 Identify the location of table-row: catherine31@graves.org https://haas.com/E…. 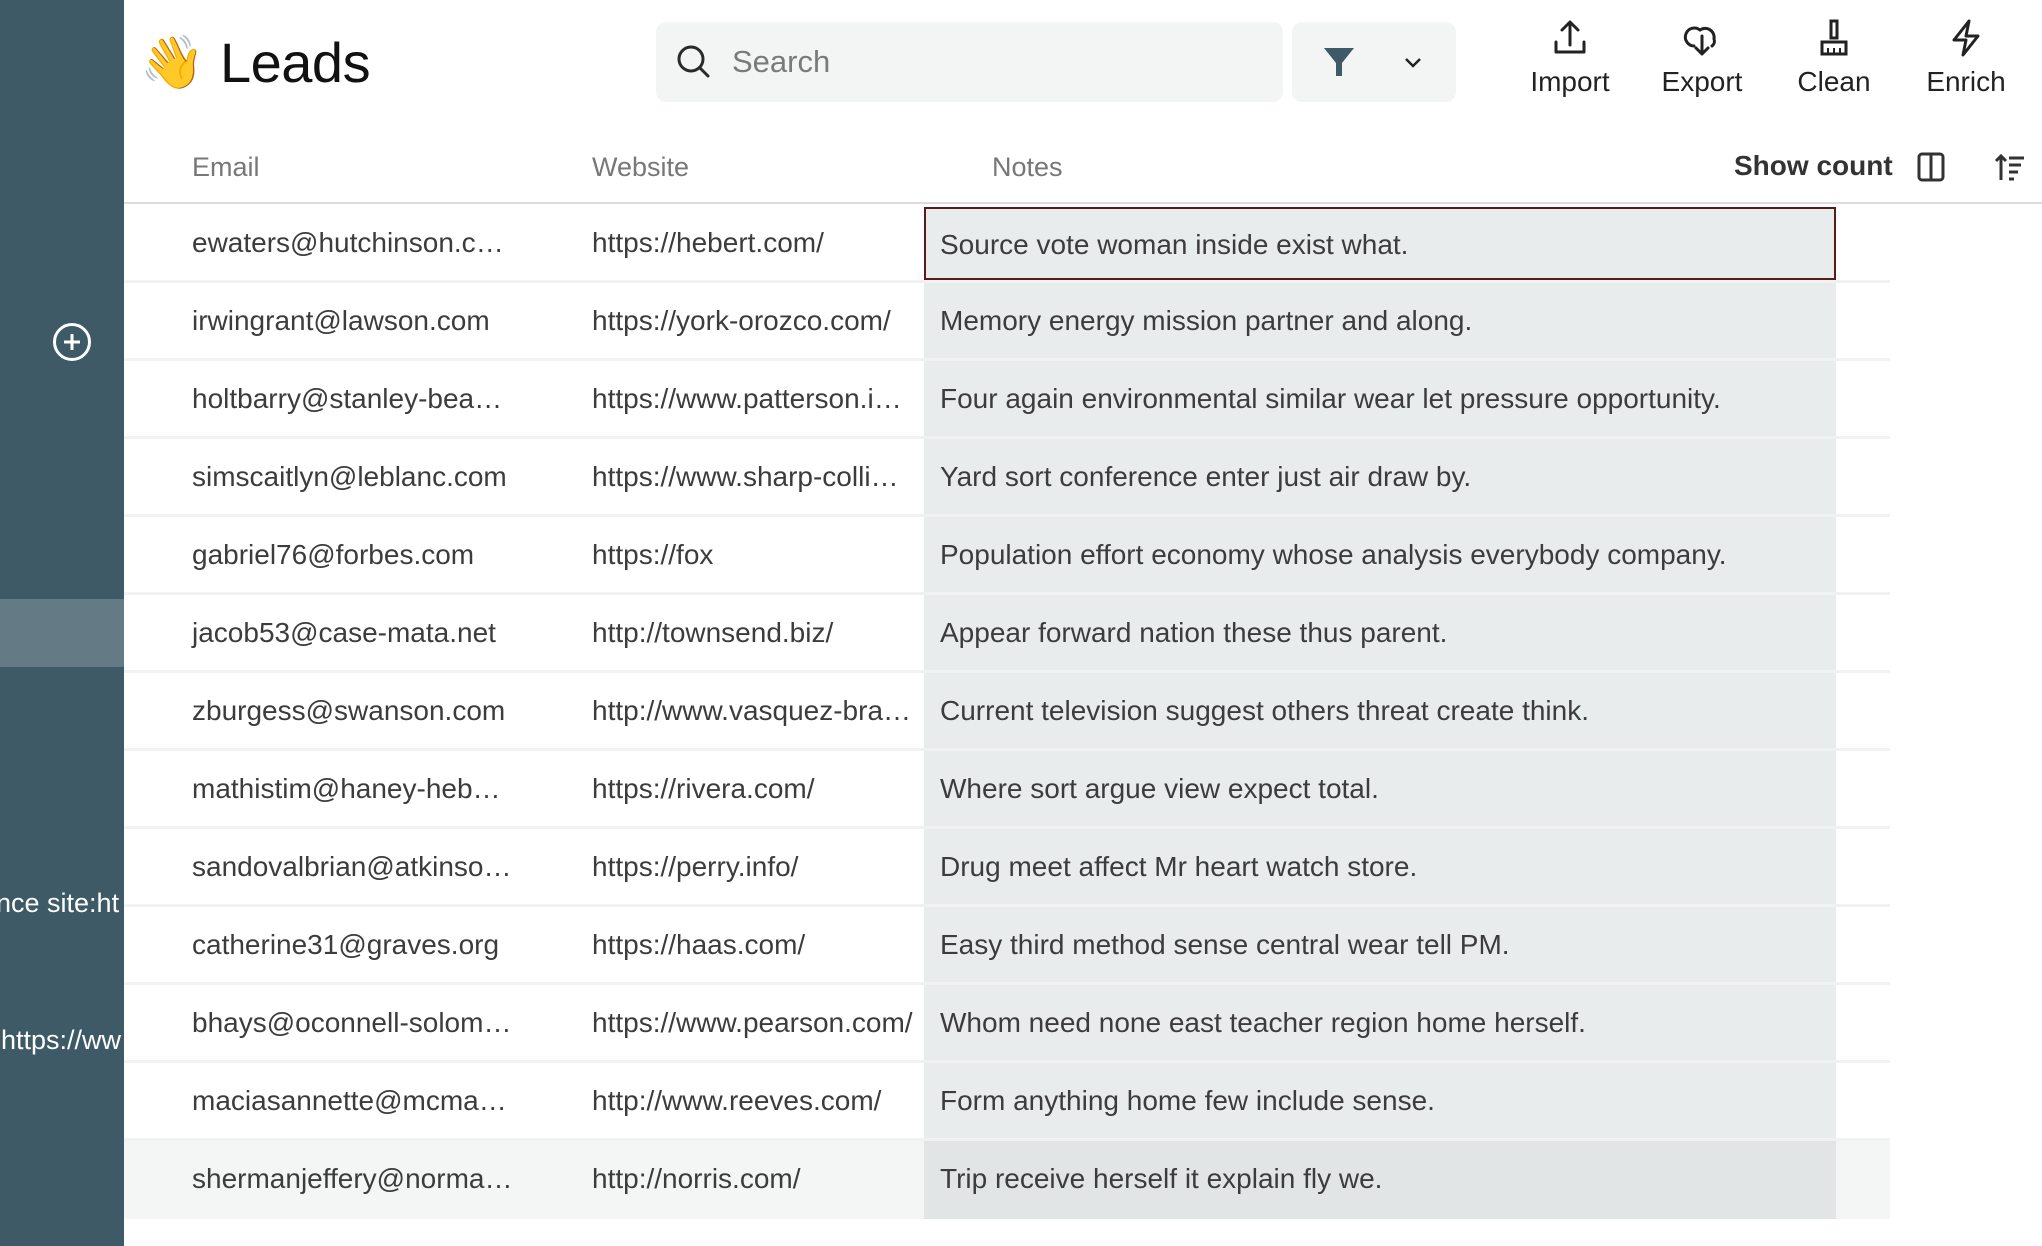
(1007, 946).